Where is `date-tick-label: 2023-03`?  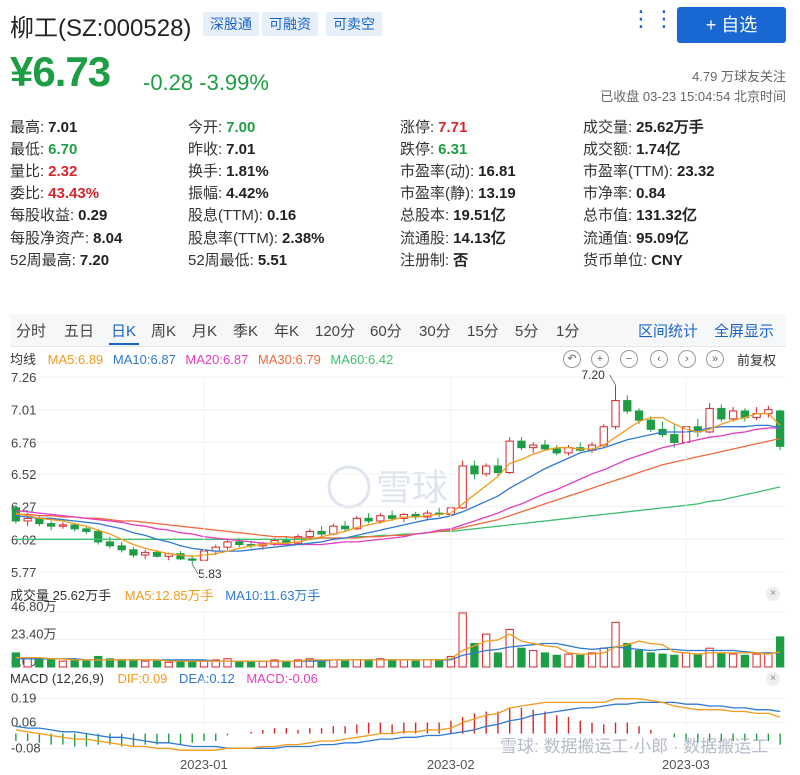
date-tick-label: 2023-03 is located at coordinates (686, 764).